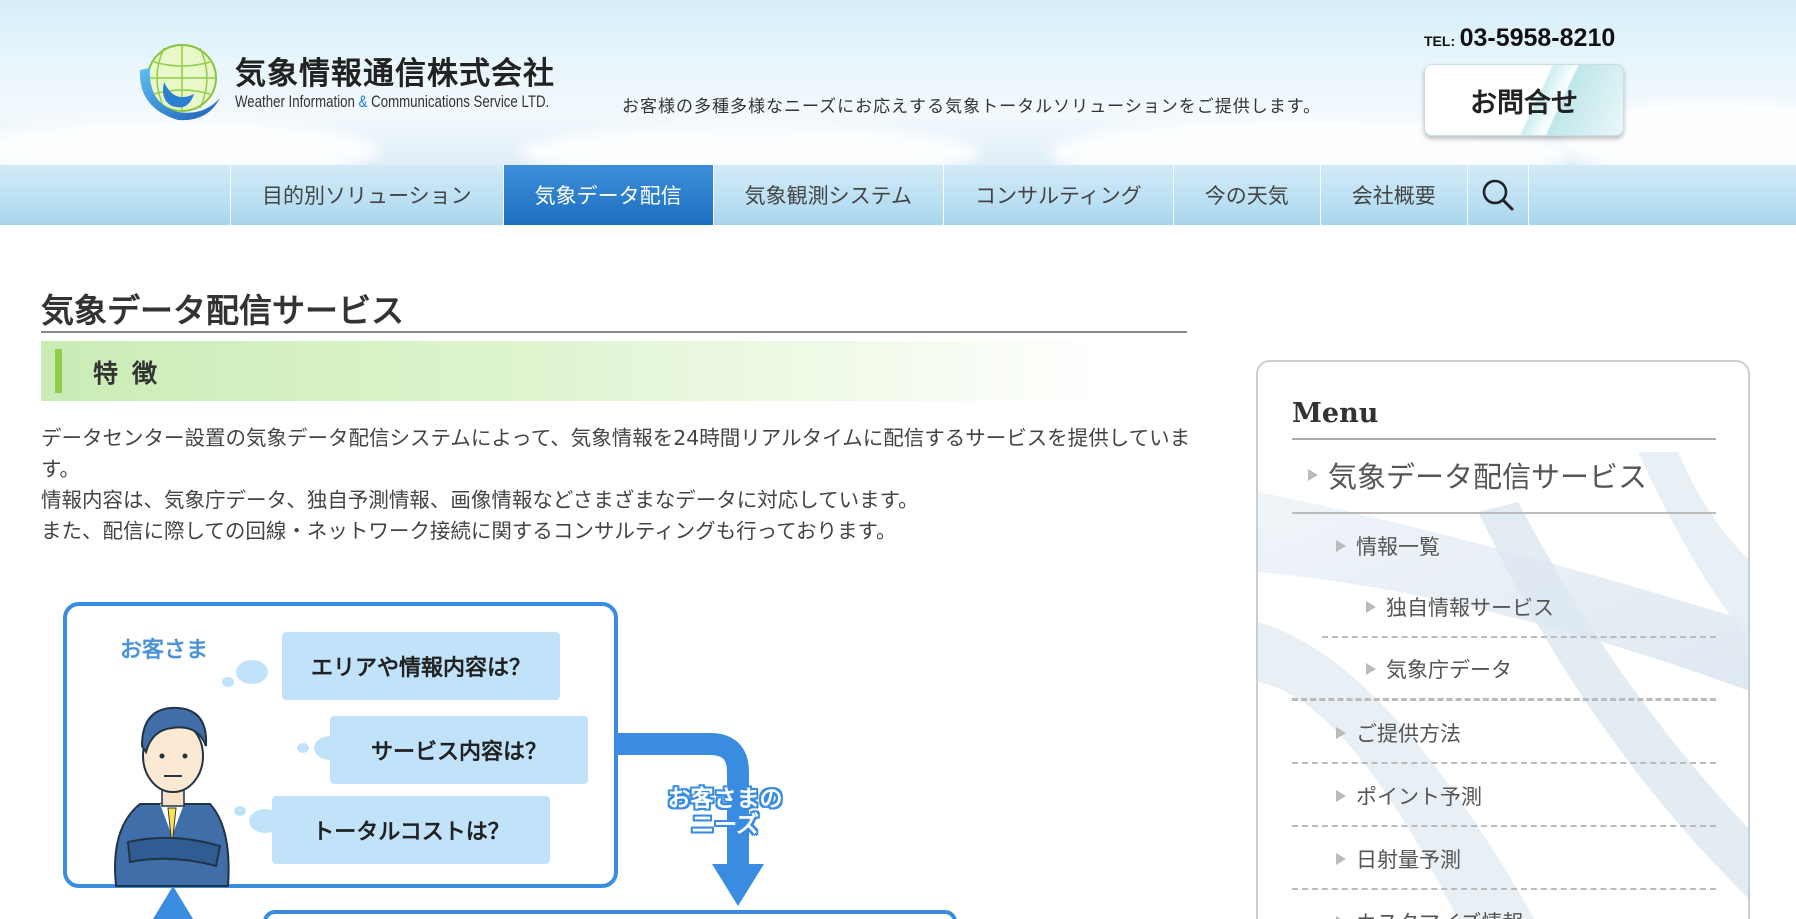 Image resolution: width=1796 pixels, height=919 pixels. Describe the element at coordinates (1488, 477) in the screenshot. I see `sidebar-item-label: 気象データ配信サービス` at that location.